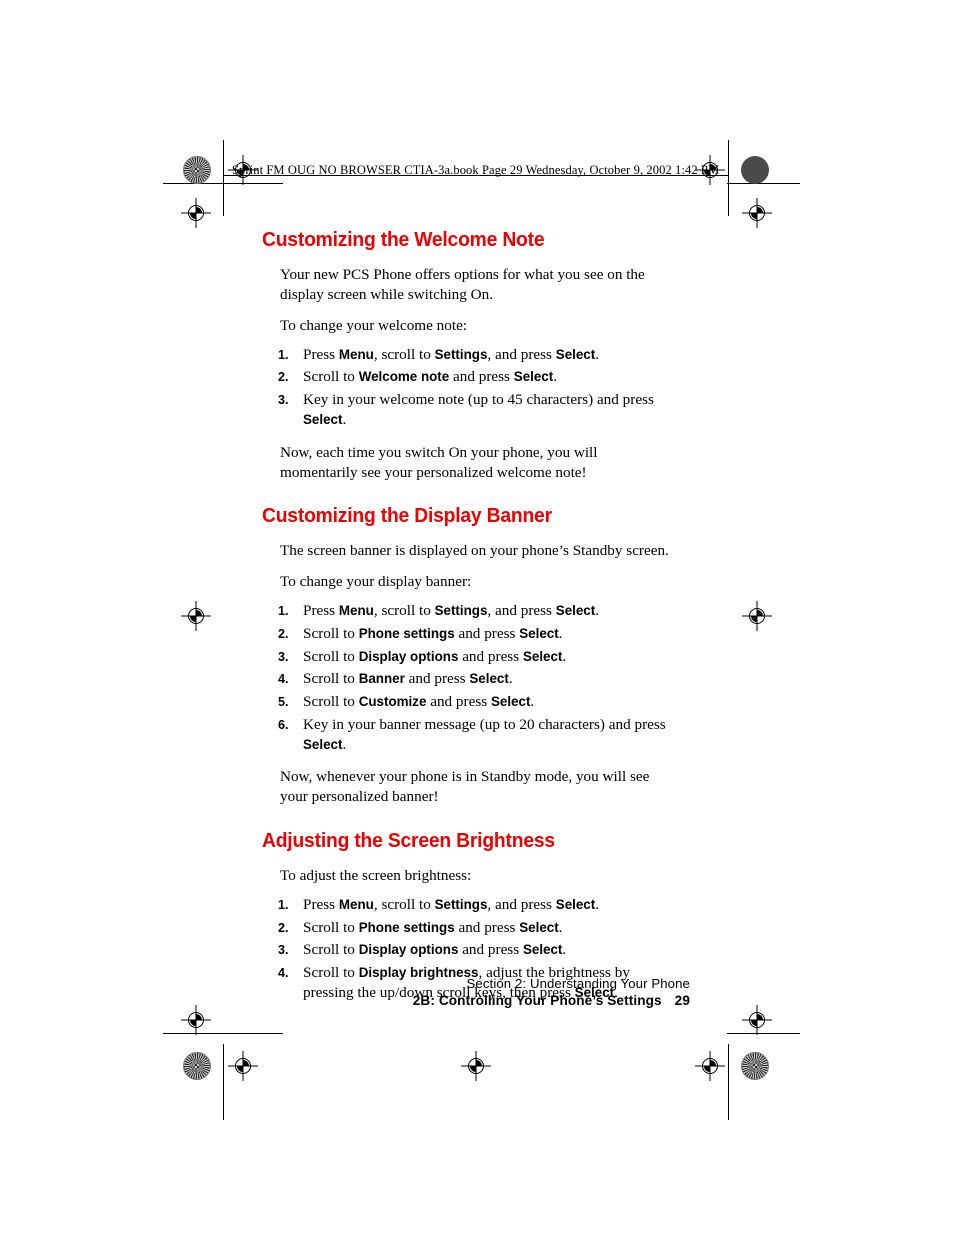 This screenshot has width=954, height=1235. I want to click on density-patch-icon, so click(755, 170).